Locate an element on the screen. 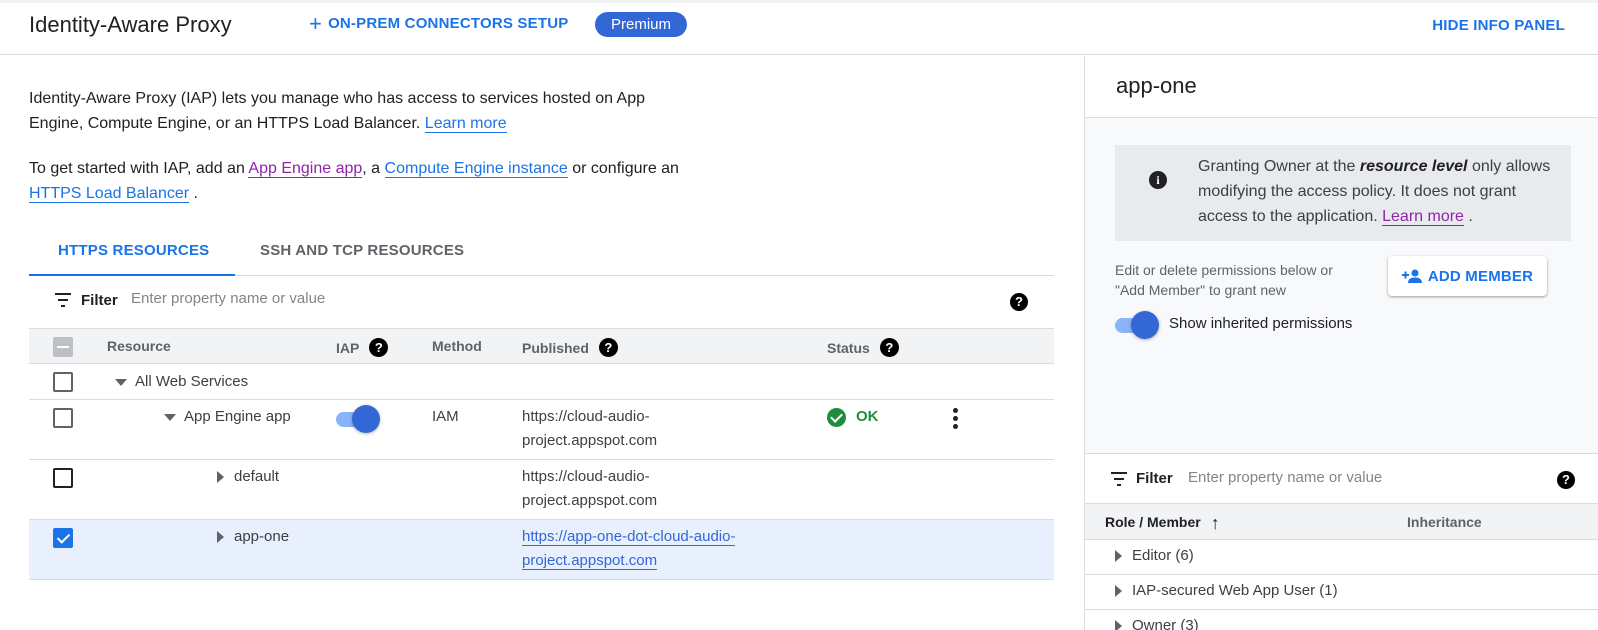 The width and height of the screenshot is (1598, 630). resource-name: default is located at coordinates (257, 476).